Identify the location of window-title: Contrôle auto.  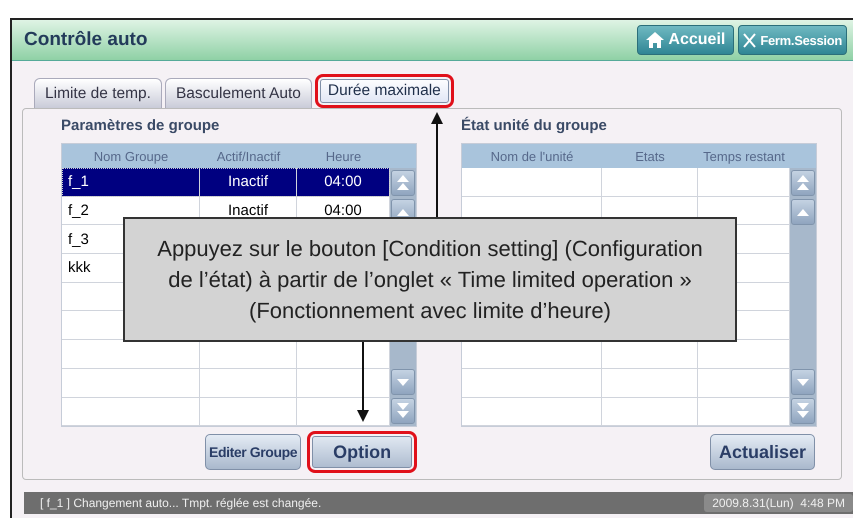
(86, 40).